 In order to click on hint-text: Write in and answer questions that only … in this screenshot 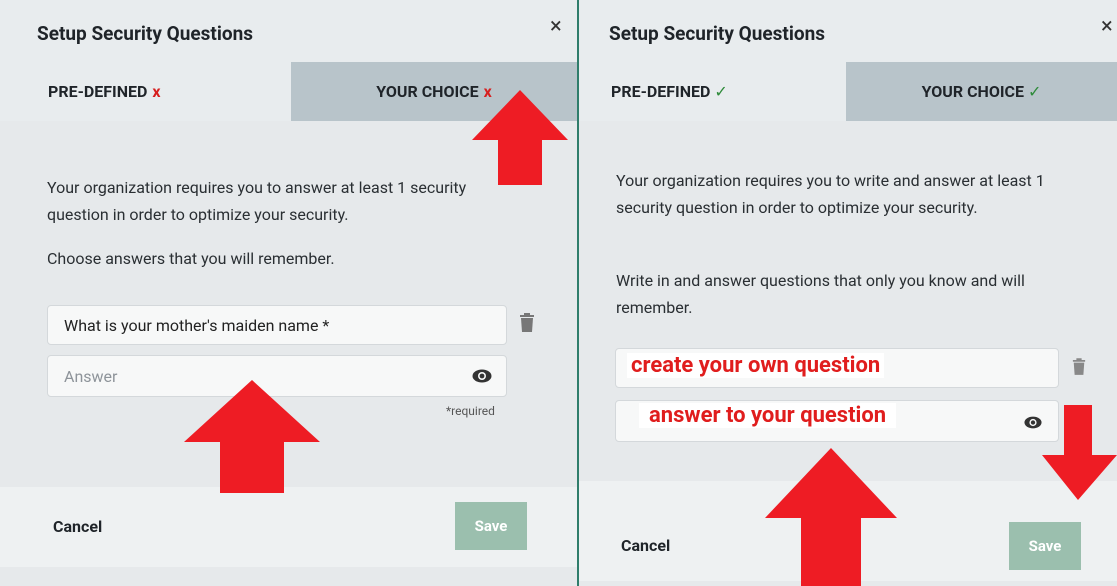, I will do `click(820, 294)`.